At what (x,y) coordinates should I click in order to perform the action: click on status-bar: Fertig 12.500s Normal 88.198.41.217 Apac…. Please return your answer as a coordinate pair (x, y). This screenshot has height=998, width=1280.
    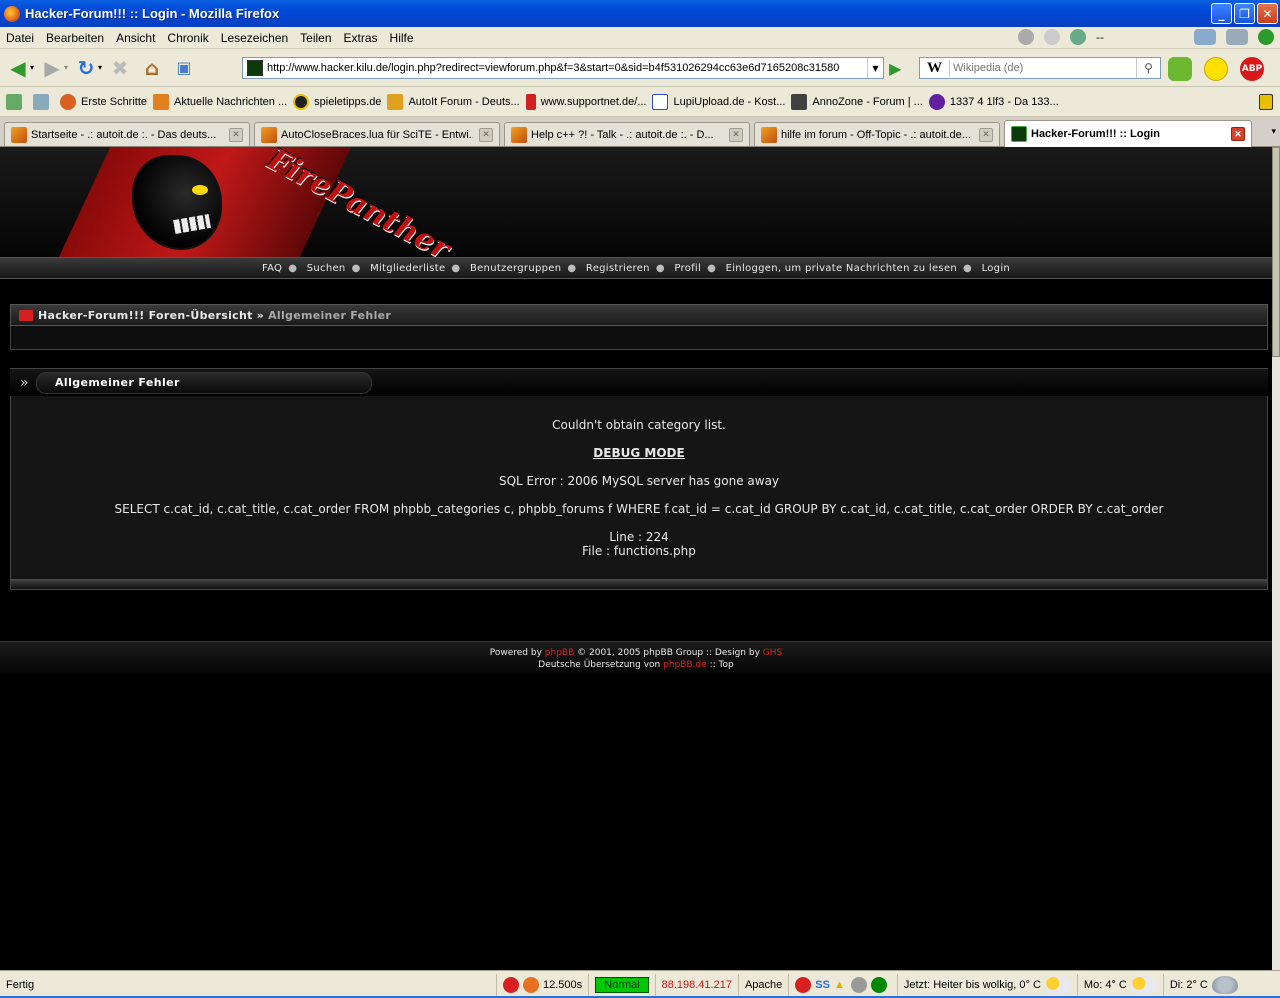
    Looking at the image, I should click on (640, 984).